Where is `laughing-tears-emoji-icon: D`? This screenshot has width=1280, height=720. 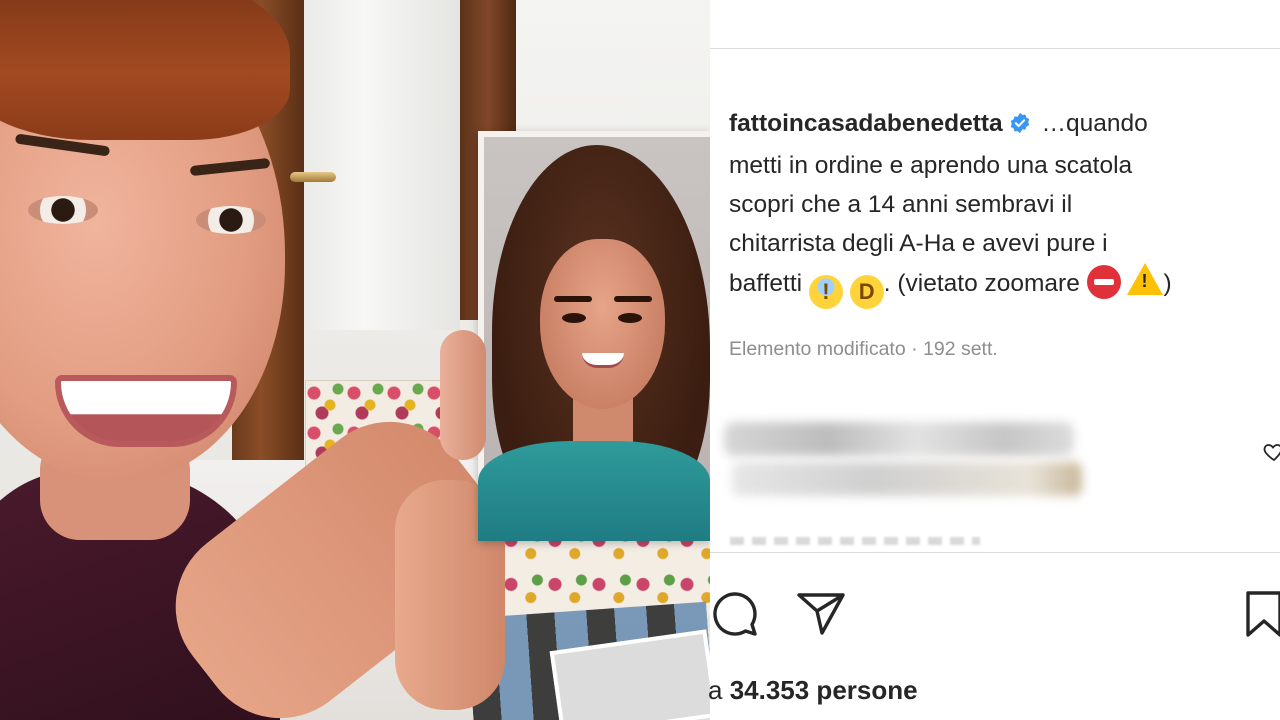
laughing-tears-emoji-icon: D is located at coordinates (866, 292).